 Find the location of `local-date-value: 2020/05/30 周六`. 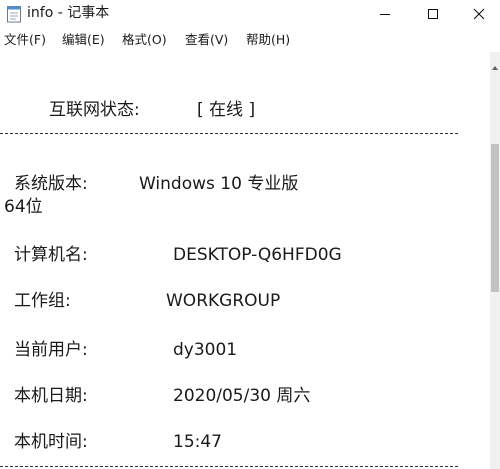

local-date-value: 2020/05/30 周六 is located at coordinates (242, 396).